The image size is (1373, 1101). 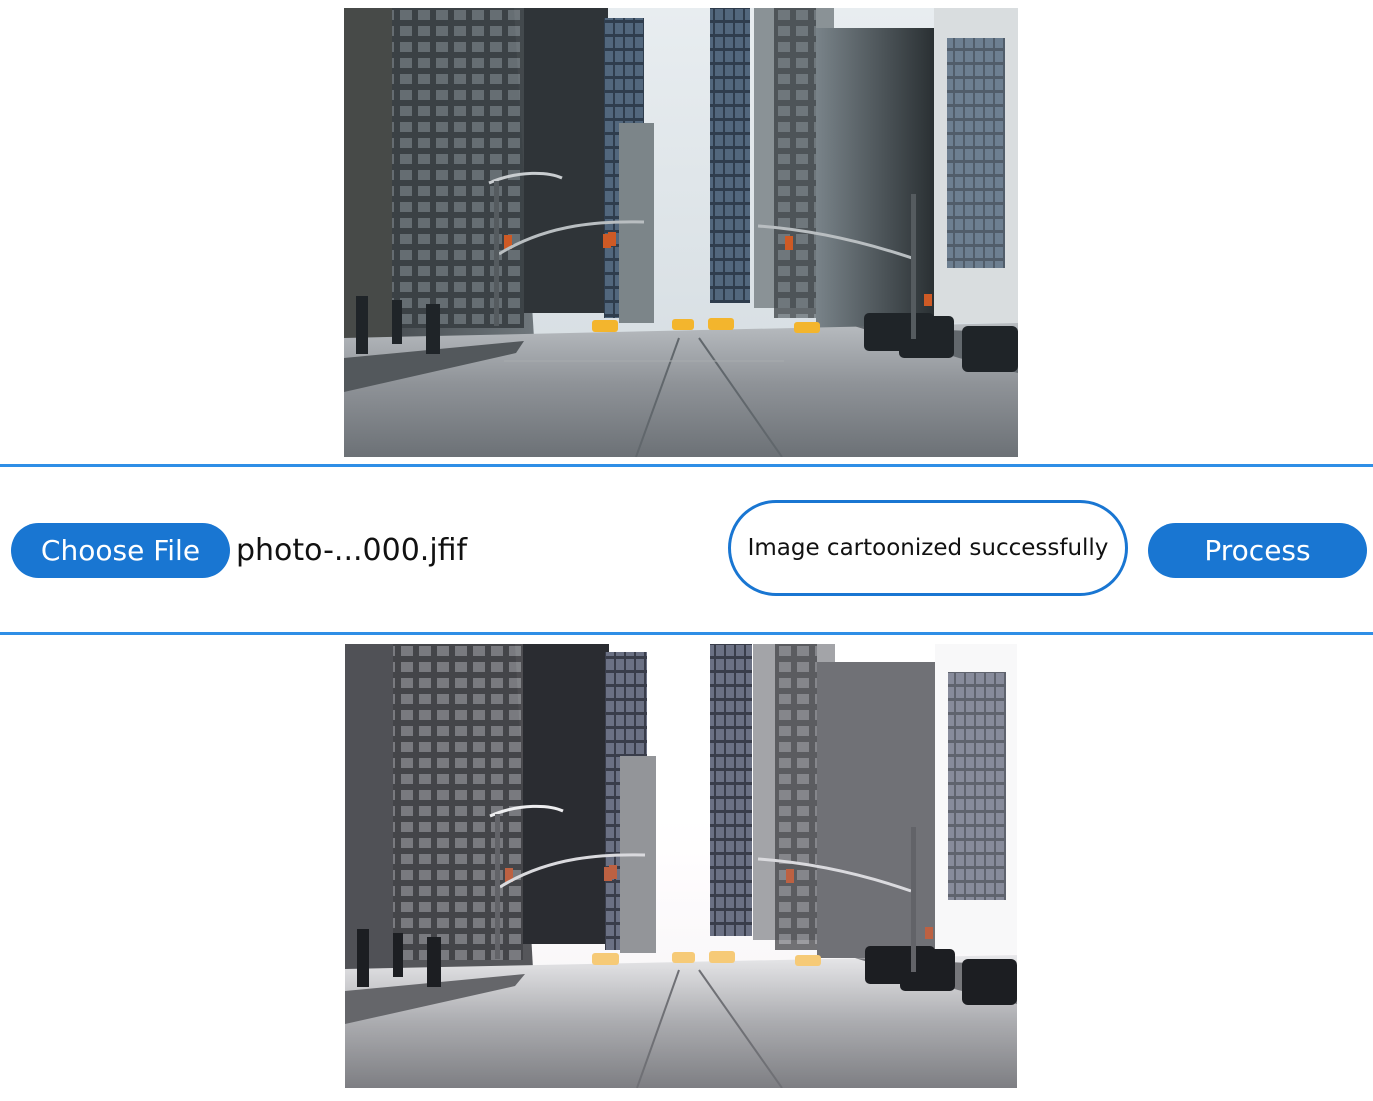 I want to click on top-divider, so click(x=686, y=465).